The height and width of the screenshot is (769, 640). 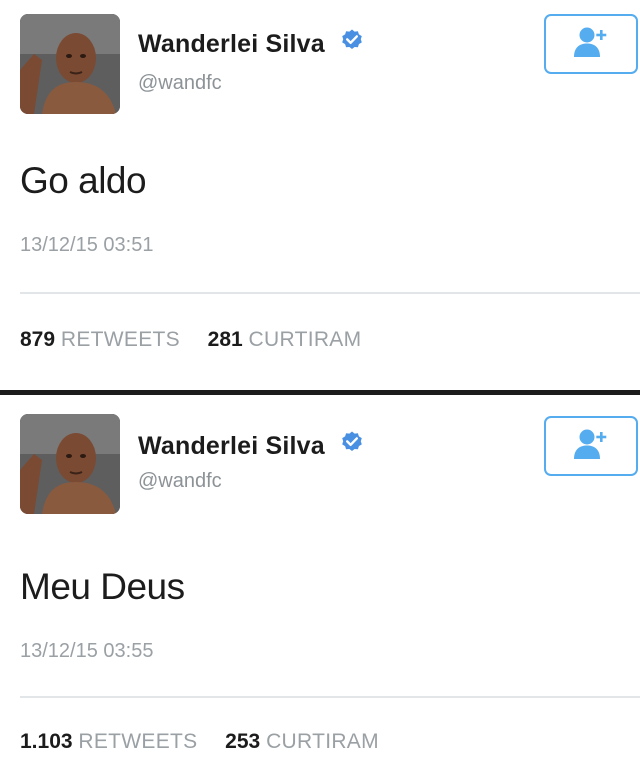 I want to click on retweets-stat: 879 RETWEETS, so click(x=103, y=339).